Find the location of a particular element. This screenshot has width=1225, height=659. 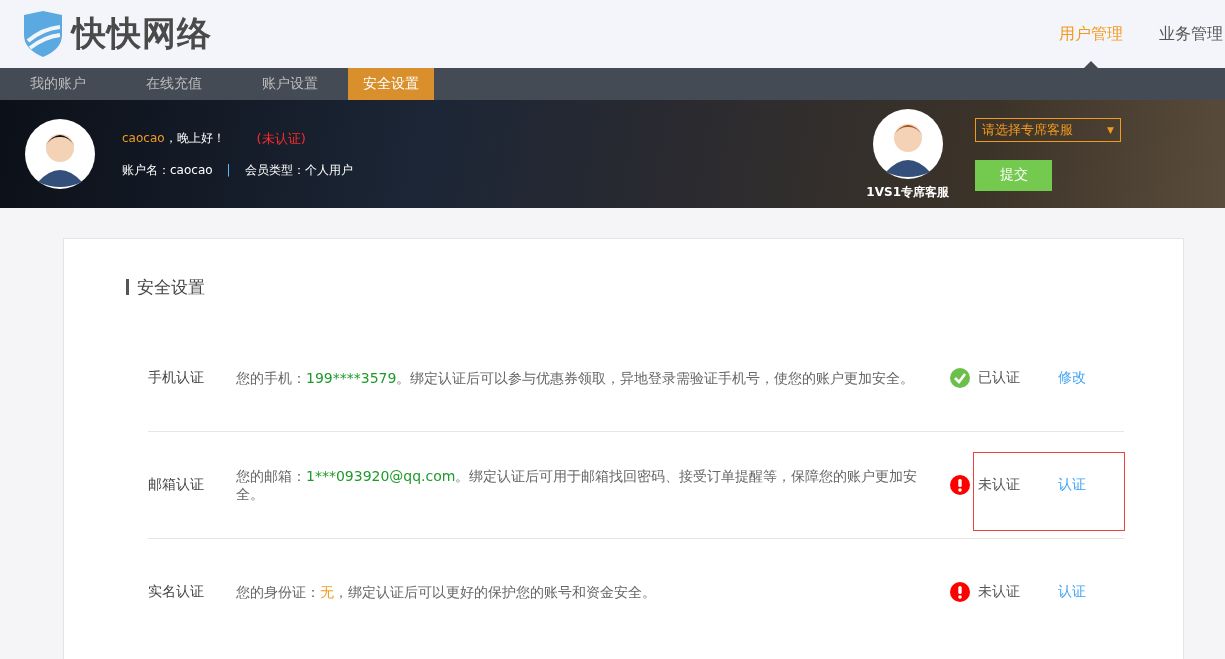

row-description: 您的身份证：无，绑定认证后可以更好的保护您的账号和资金安全。 is located at coordinates (446, 592).